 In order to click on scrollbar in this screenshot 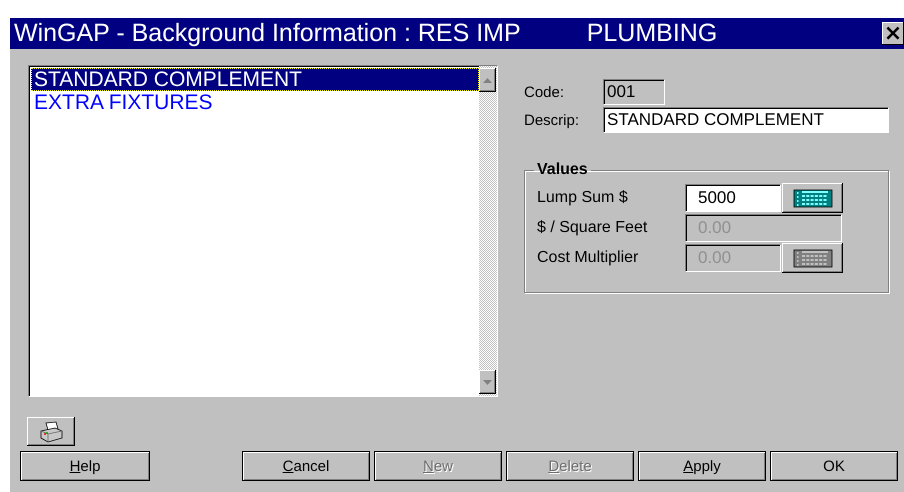, I will do `click(488, 231)`.